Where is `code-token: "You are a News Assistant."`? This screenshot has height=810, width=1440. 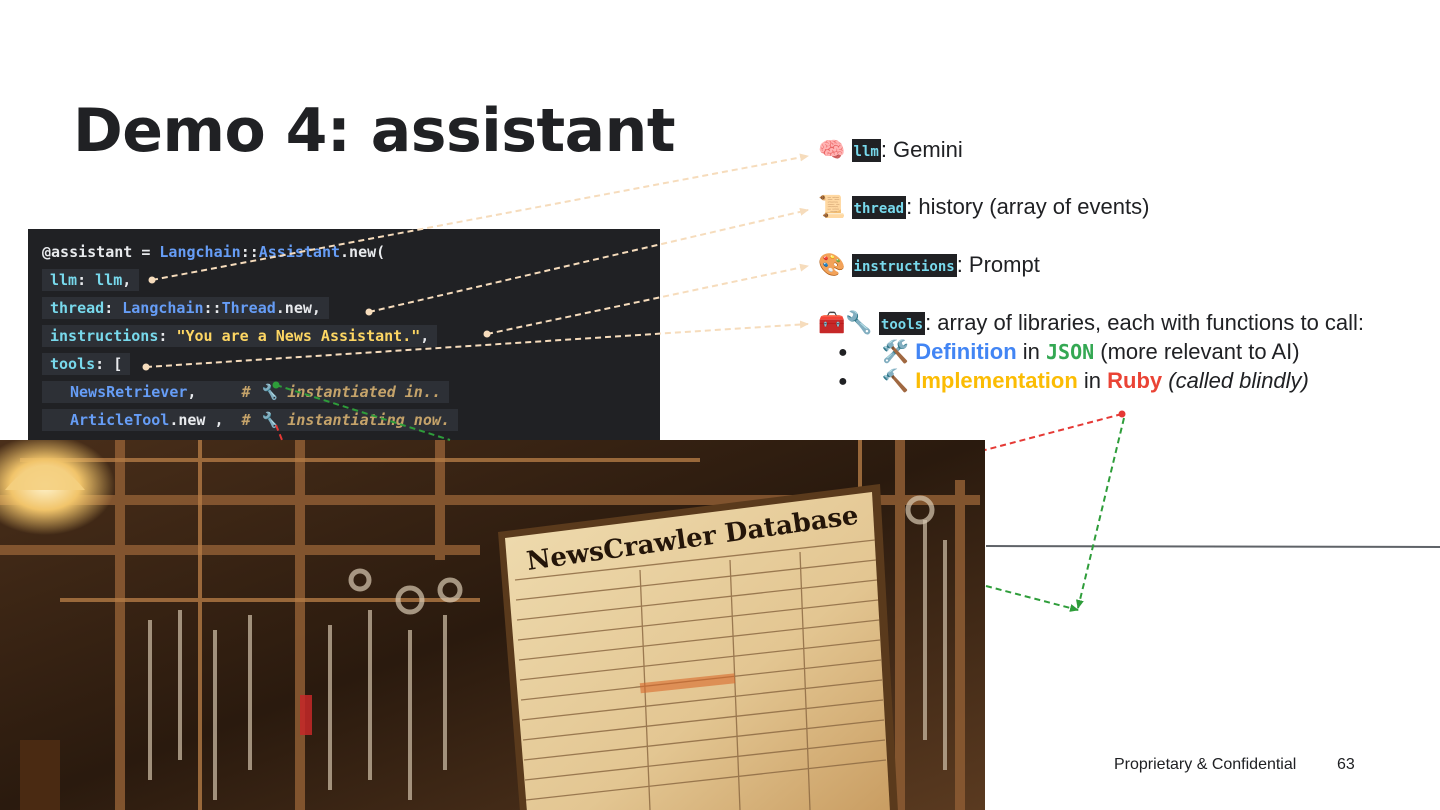 code-token: "You are a News Assistant." is located at coordinates (298, 336).